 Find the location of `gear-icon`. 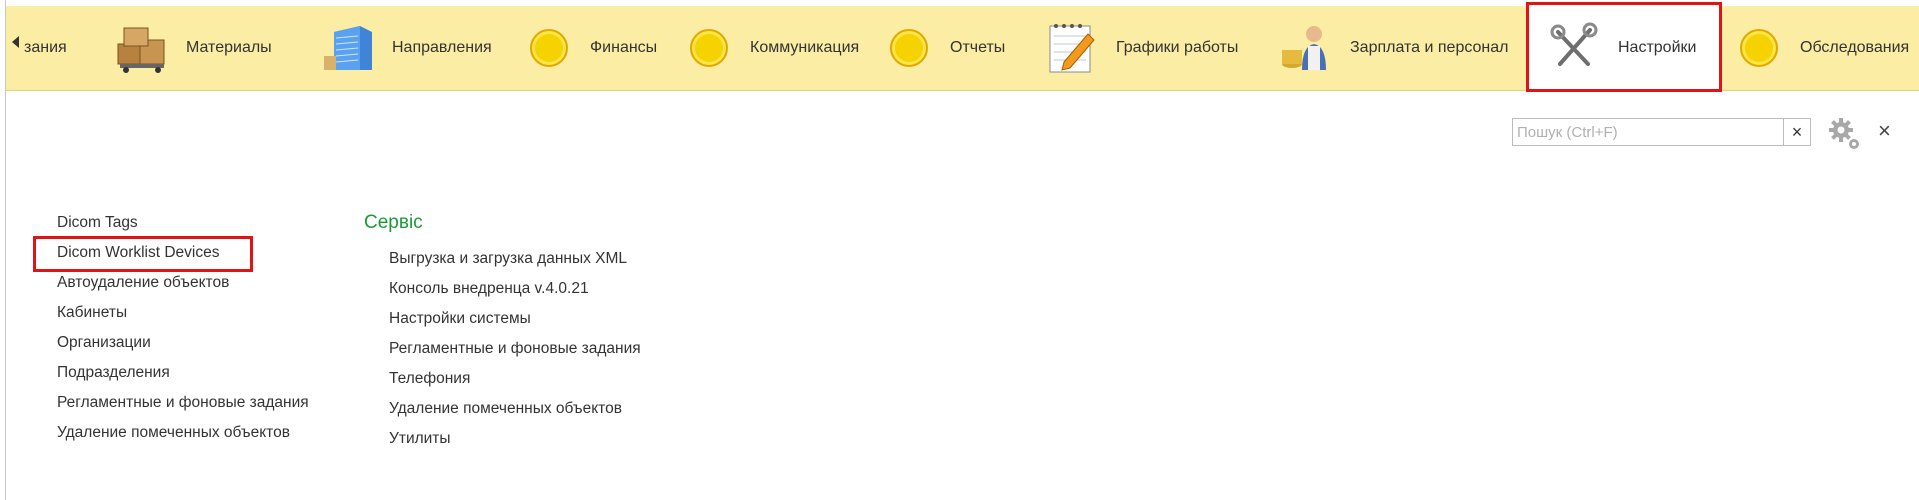

gear-icon is located at coordinates (1844, 134).